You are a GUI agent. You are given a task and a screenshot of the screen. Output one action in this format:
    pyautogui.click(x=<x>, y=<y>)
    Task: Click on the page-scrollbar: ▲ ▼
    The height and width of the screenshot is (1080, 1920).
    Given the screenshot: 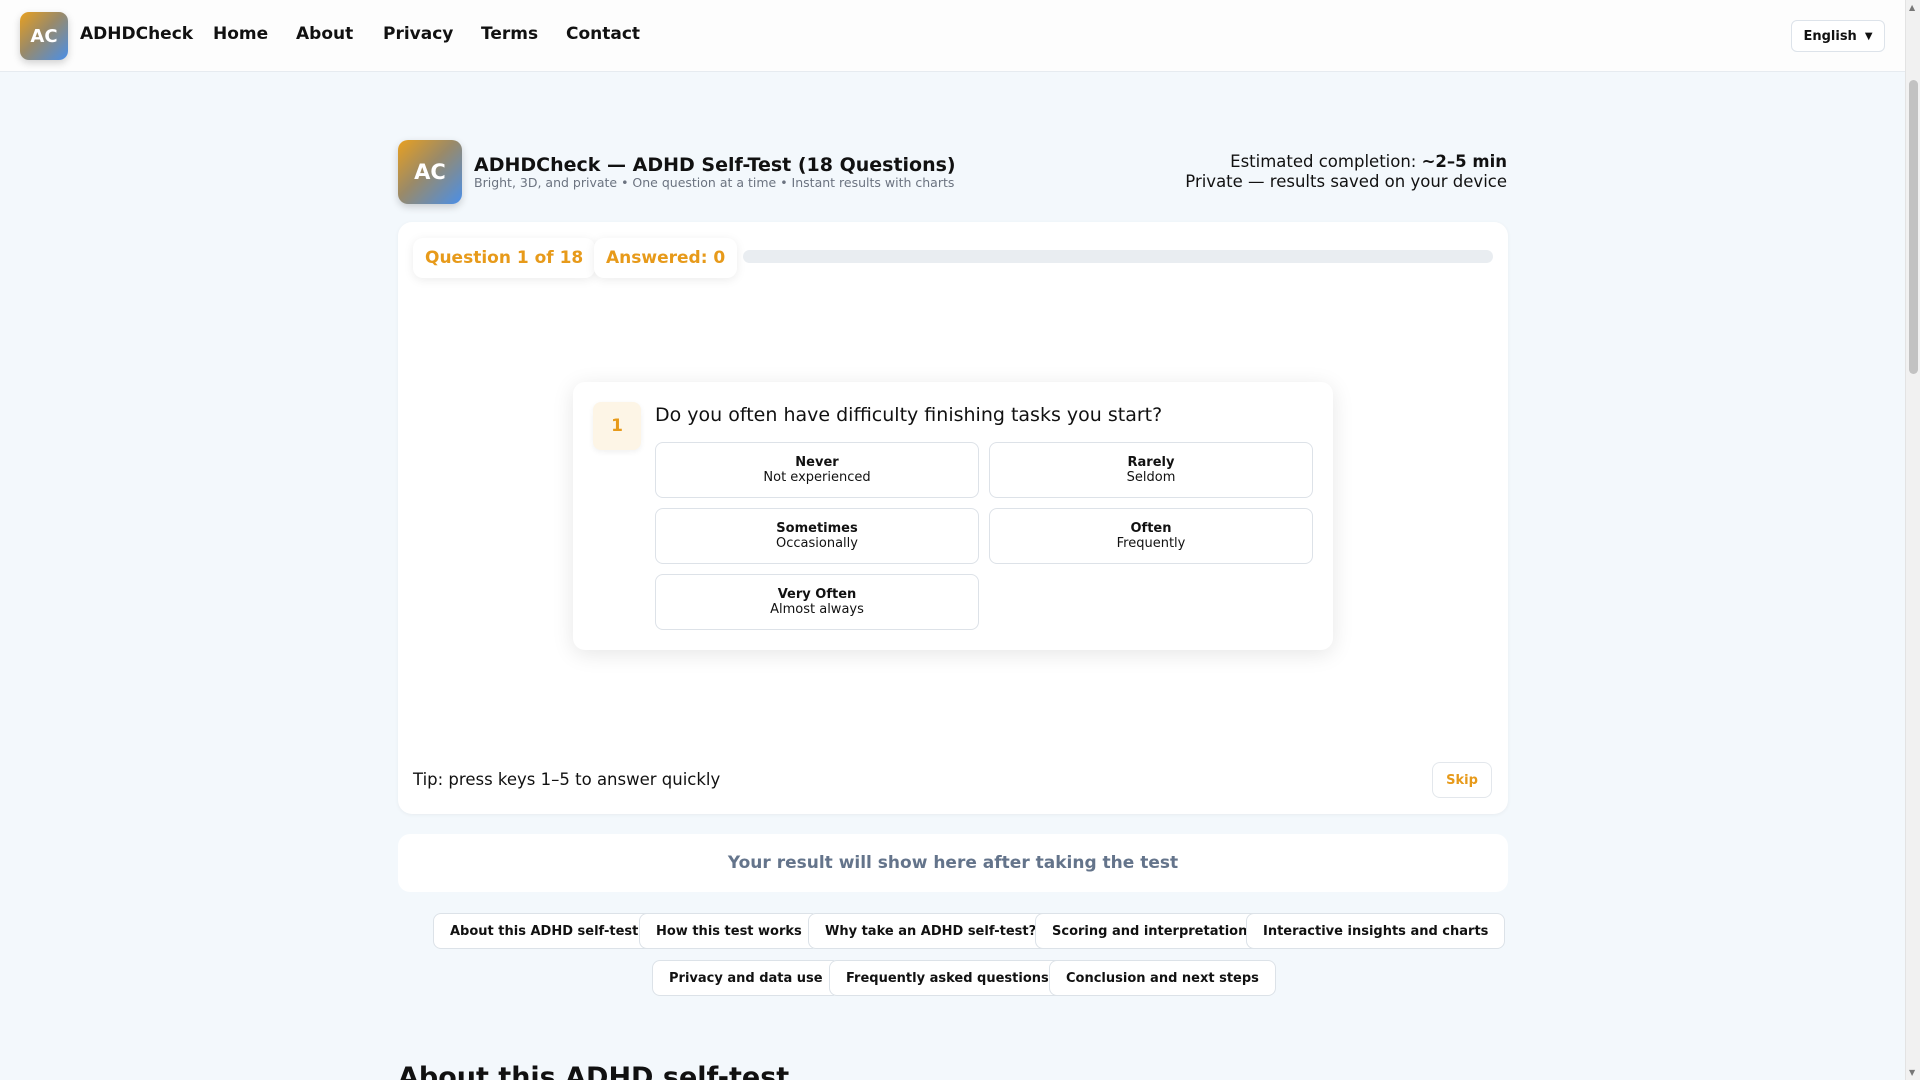 What is the action you would take?
    pyautogui.click(x=1912, y=540)
    